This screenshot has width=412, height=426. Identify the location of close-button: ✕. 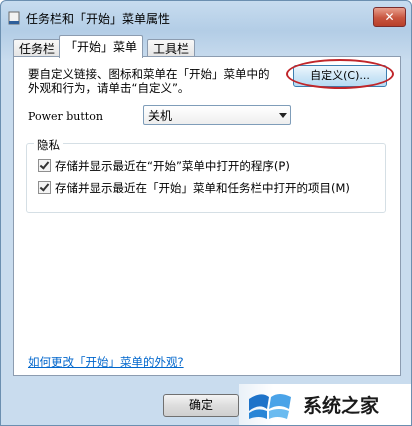
(389, 17).